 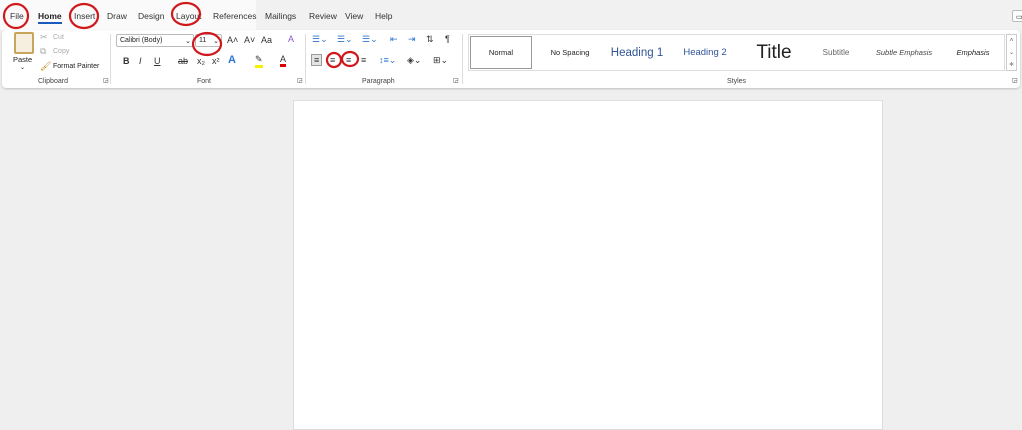 What do you see at coordinates (283, 60) in the screenshot?
I see `font-color-icon: A` at bounding box center [283, 60].